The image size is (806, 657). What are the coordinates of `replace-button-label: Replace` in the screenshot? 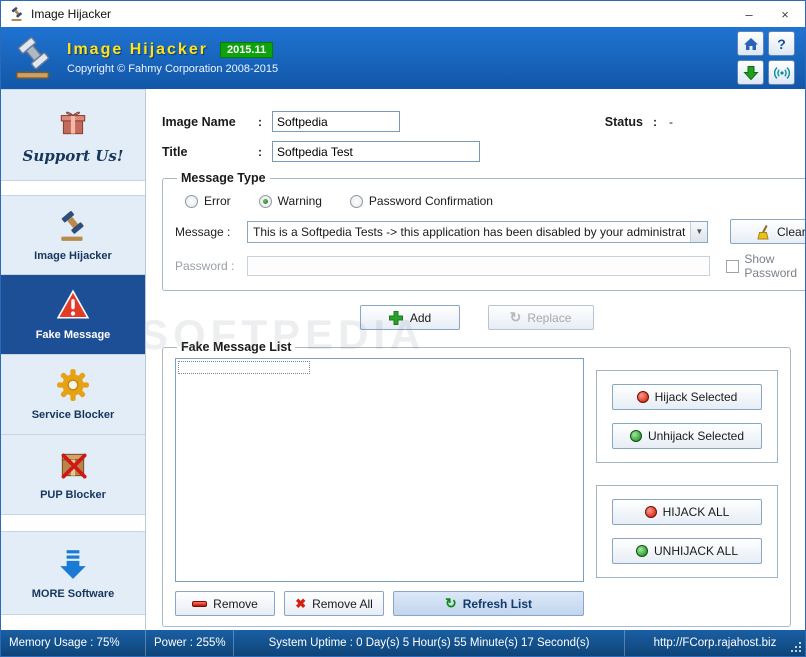 It's located at (549, 317).